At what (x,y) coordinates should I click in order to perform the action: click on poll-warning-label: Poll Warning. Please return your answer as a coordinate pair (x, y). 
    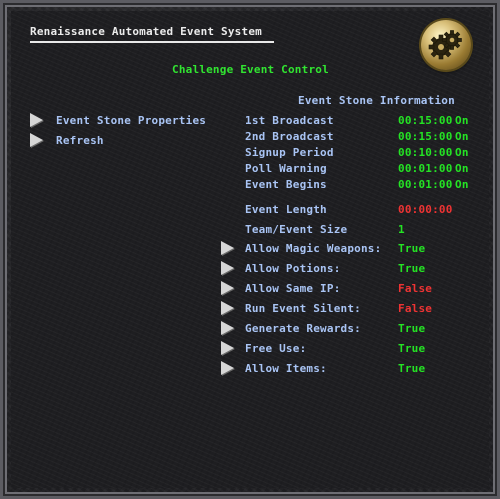
    Looking at the image, I should click on (286, 168).